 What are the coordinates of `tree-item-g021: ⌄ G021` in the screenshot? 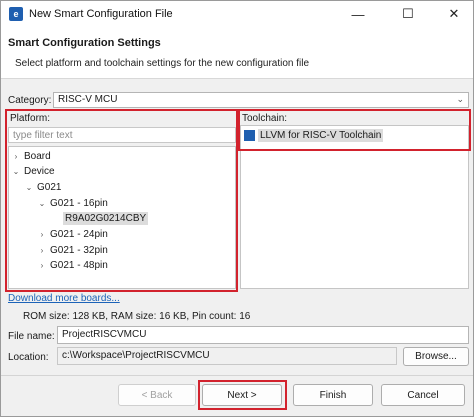 It's located at (43, 187).